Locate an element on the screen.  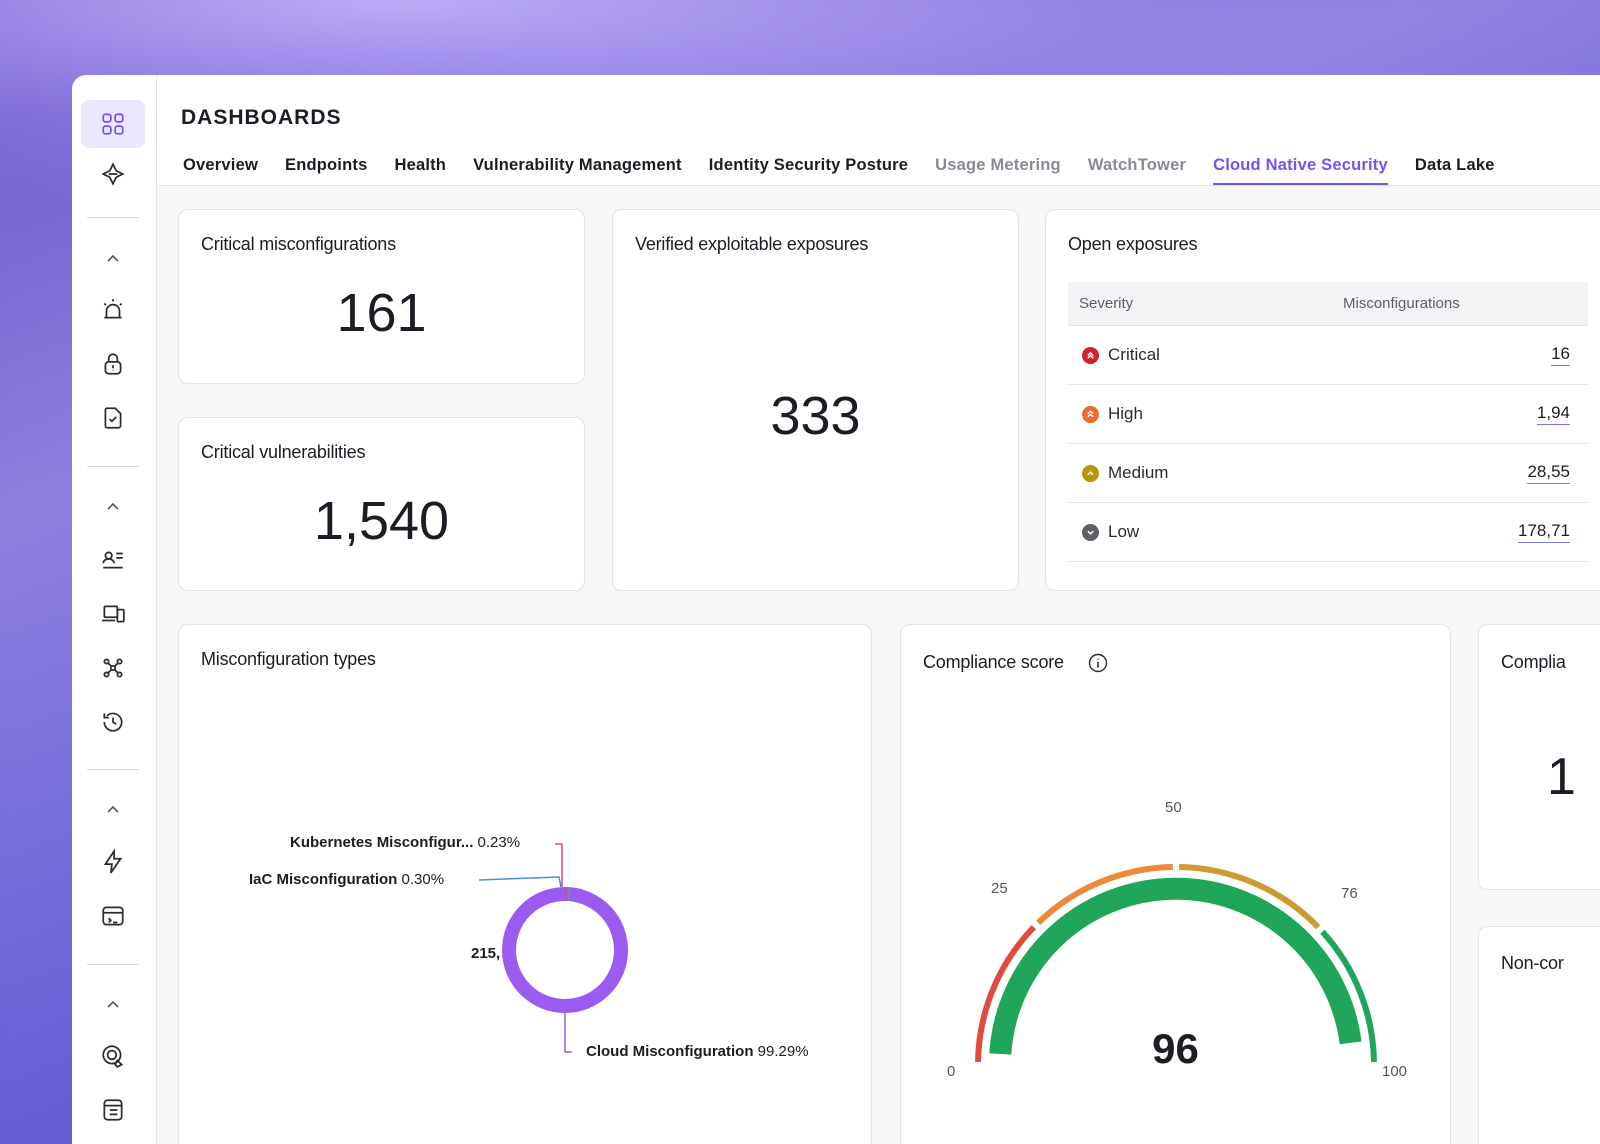
critical-vulnerabilities-card: Critical vulnerabilities 1,540 is located at coordinates (381, 504).